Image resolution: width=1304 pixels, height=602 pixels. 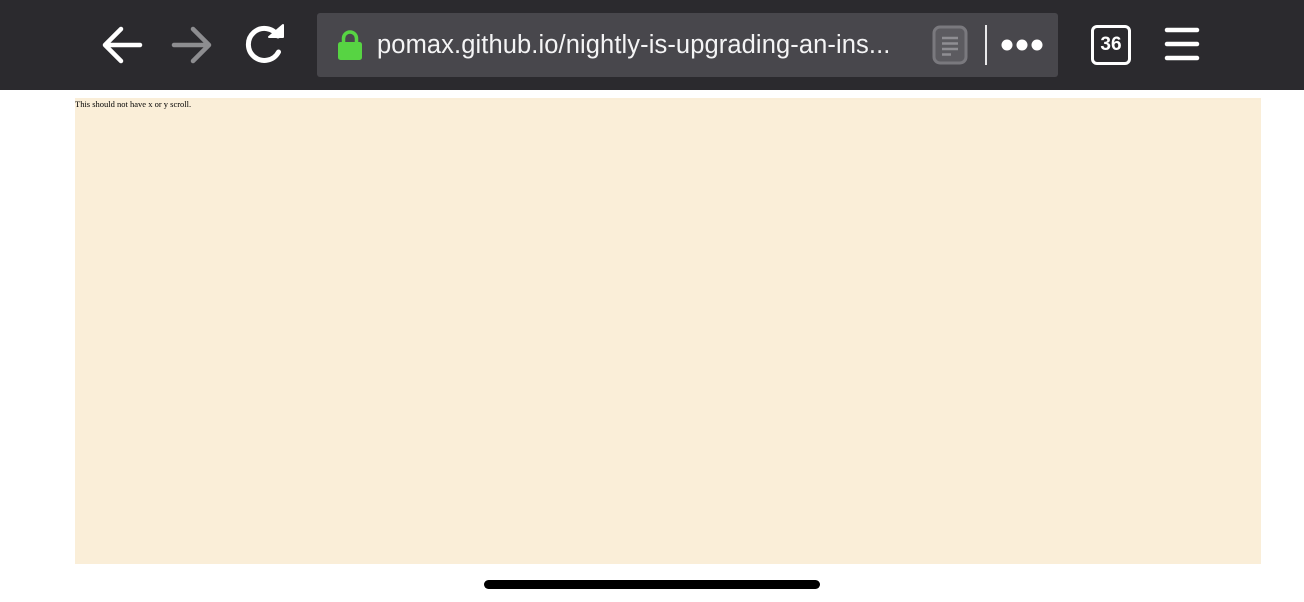 What do you see at coordinates (350, 45) in the screenshot?
I see `lock-icon` at bounding box center [350, 45].